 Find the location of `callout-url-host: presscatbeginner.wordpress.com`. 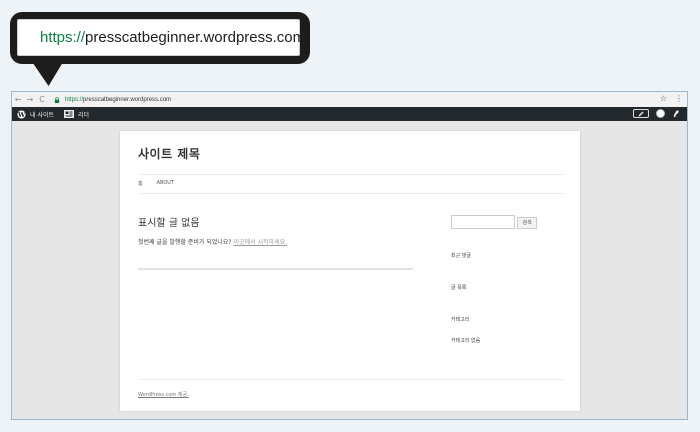

callout-url-host: presscatbeginner.wordpress.com is located at coordinates (195, 37).